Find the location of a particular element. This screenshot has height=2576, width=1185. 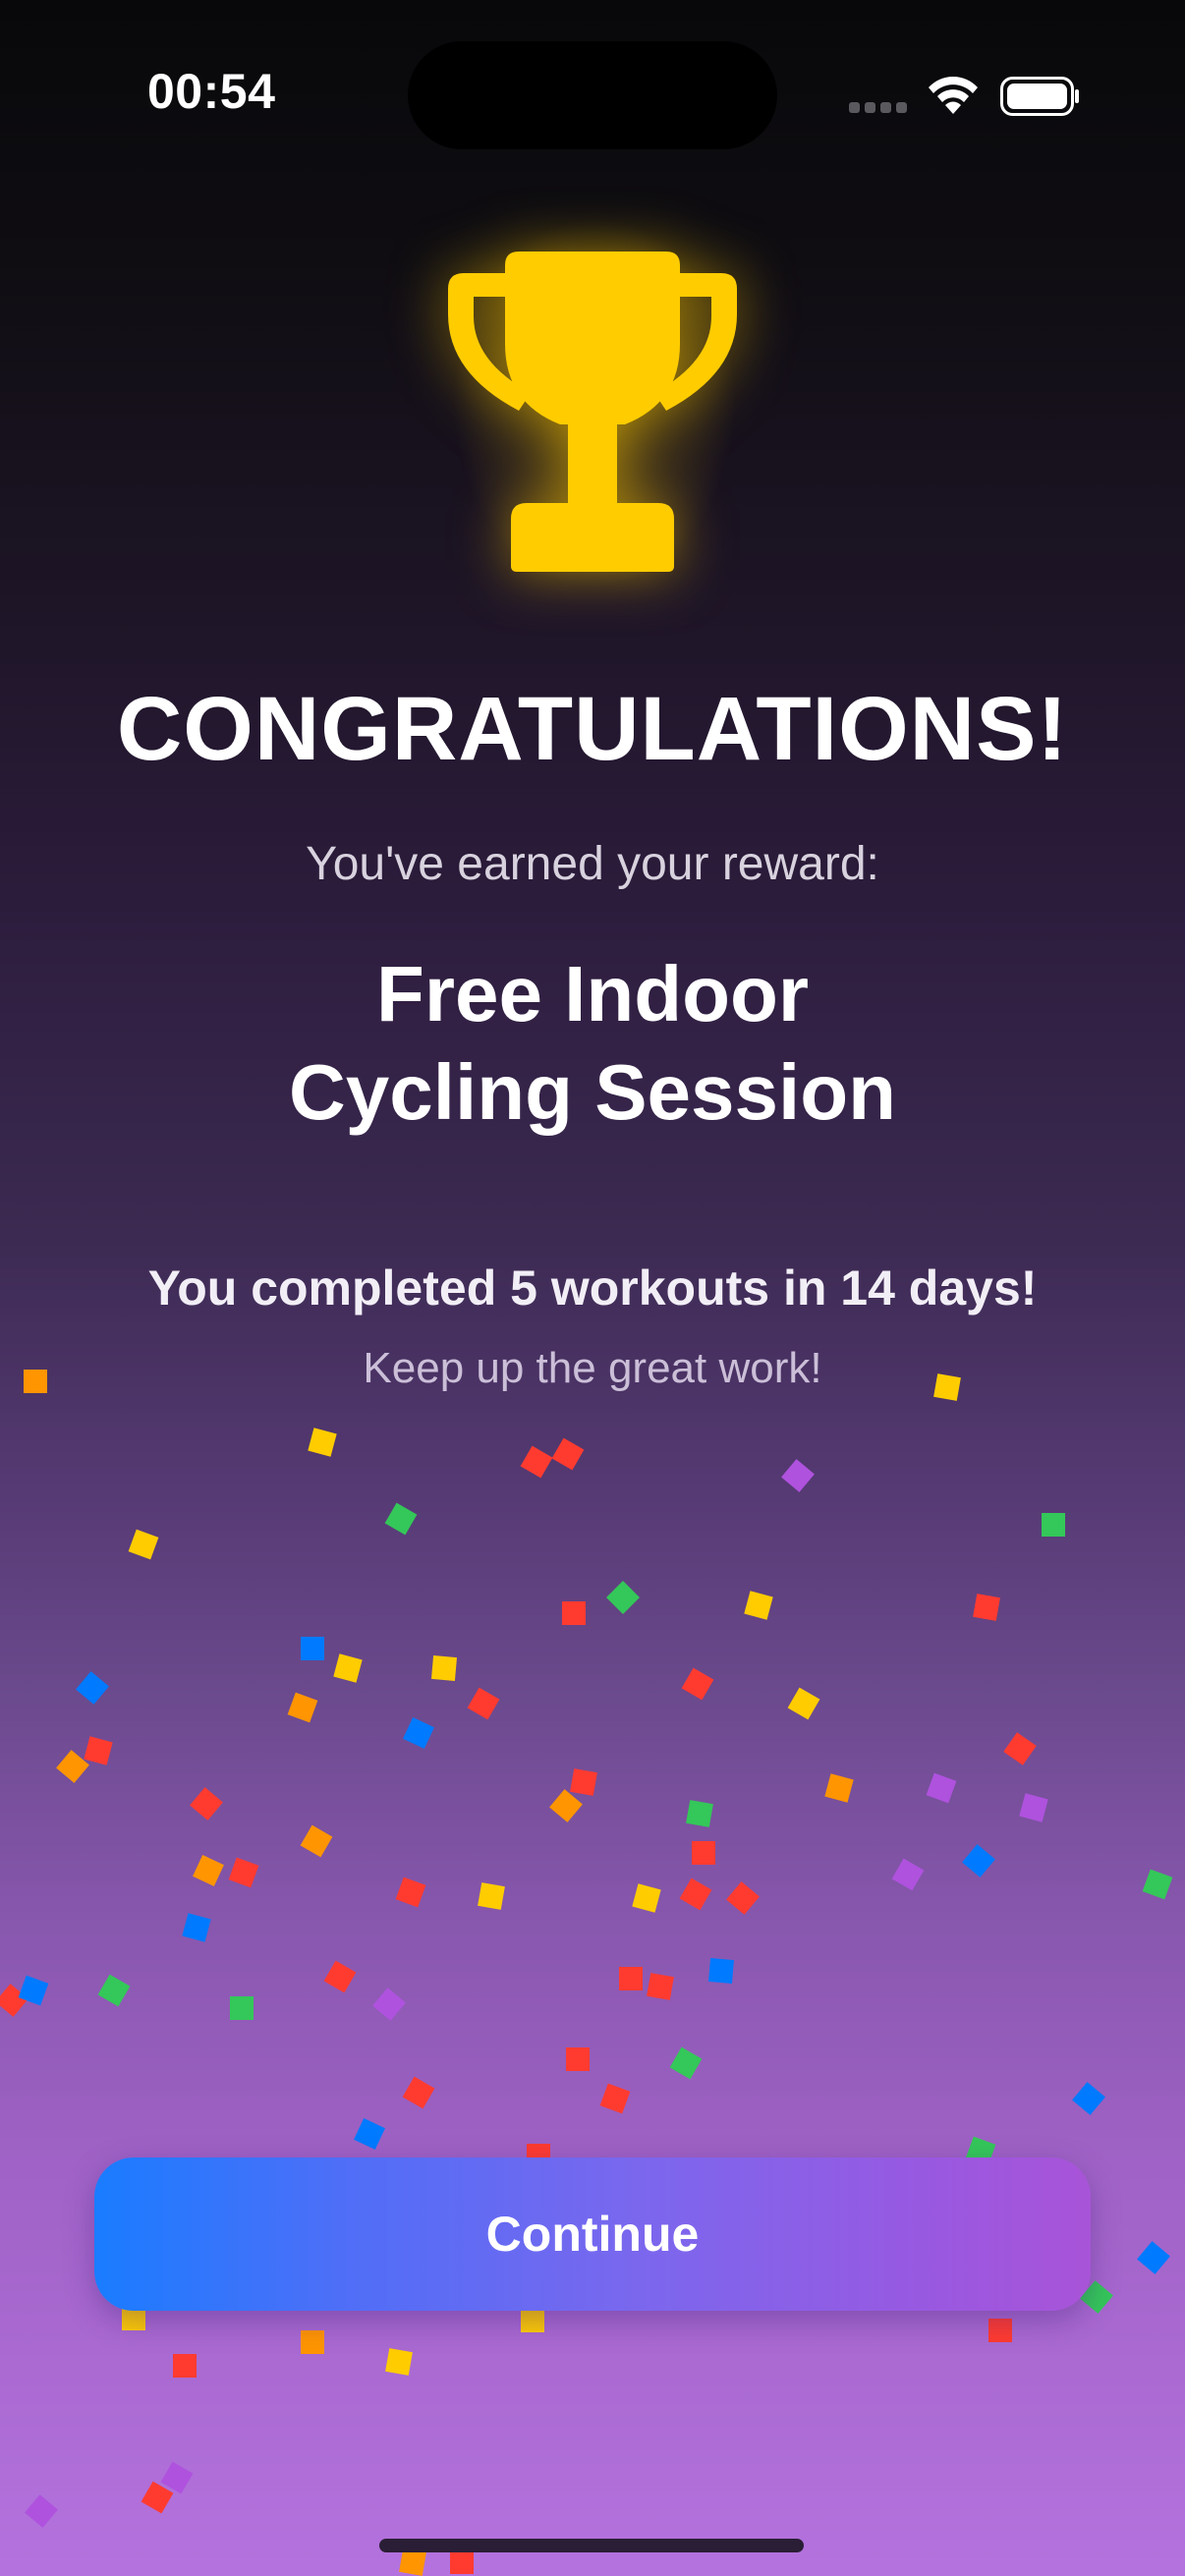

reward-name-line-1: Free Indoor is located at coordinates (592, 993).